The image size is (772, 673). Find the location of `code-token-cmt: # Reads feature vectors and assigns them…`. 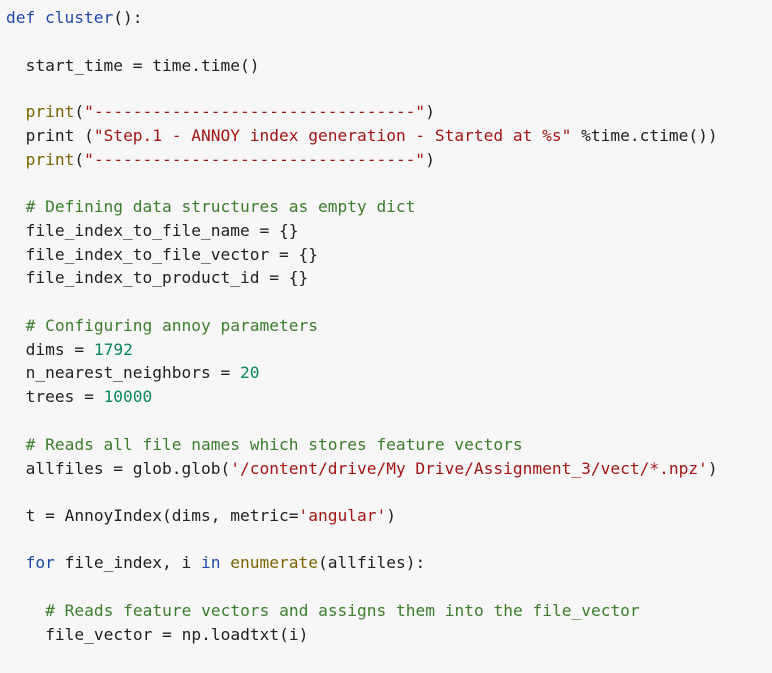

code-token-cmt: # Reads feature vectors and assigns them… is located at coordinates (342, 610).